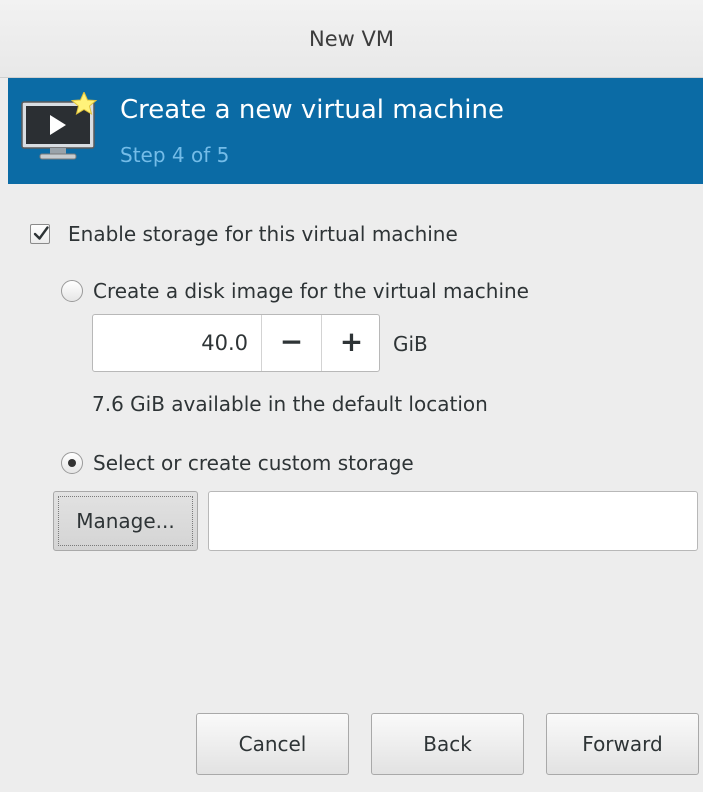 This screenshot has height=792, width=703. Describe the element at coordinates (72, 463) in the screenshot. I see `custom-storage-radio` at that location.